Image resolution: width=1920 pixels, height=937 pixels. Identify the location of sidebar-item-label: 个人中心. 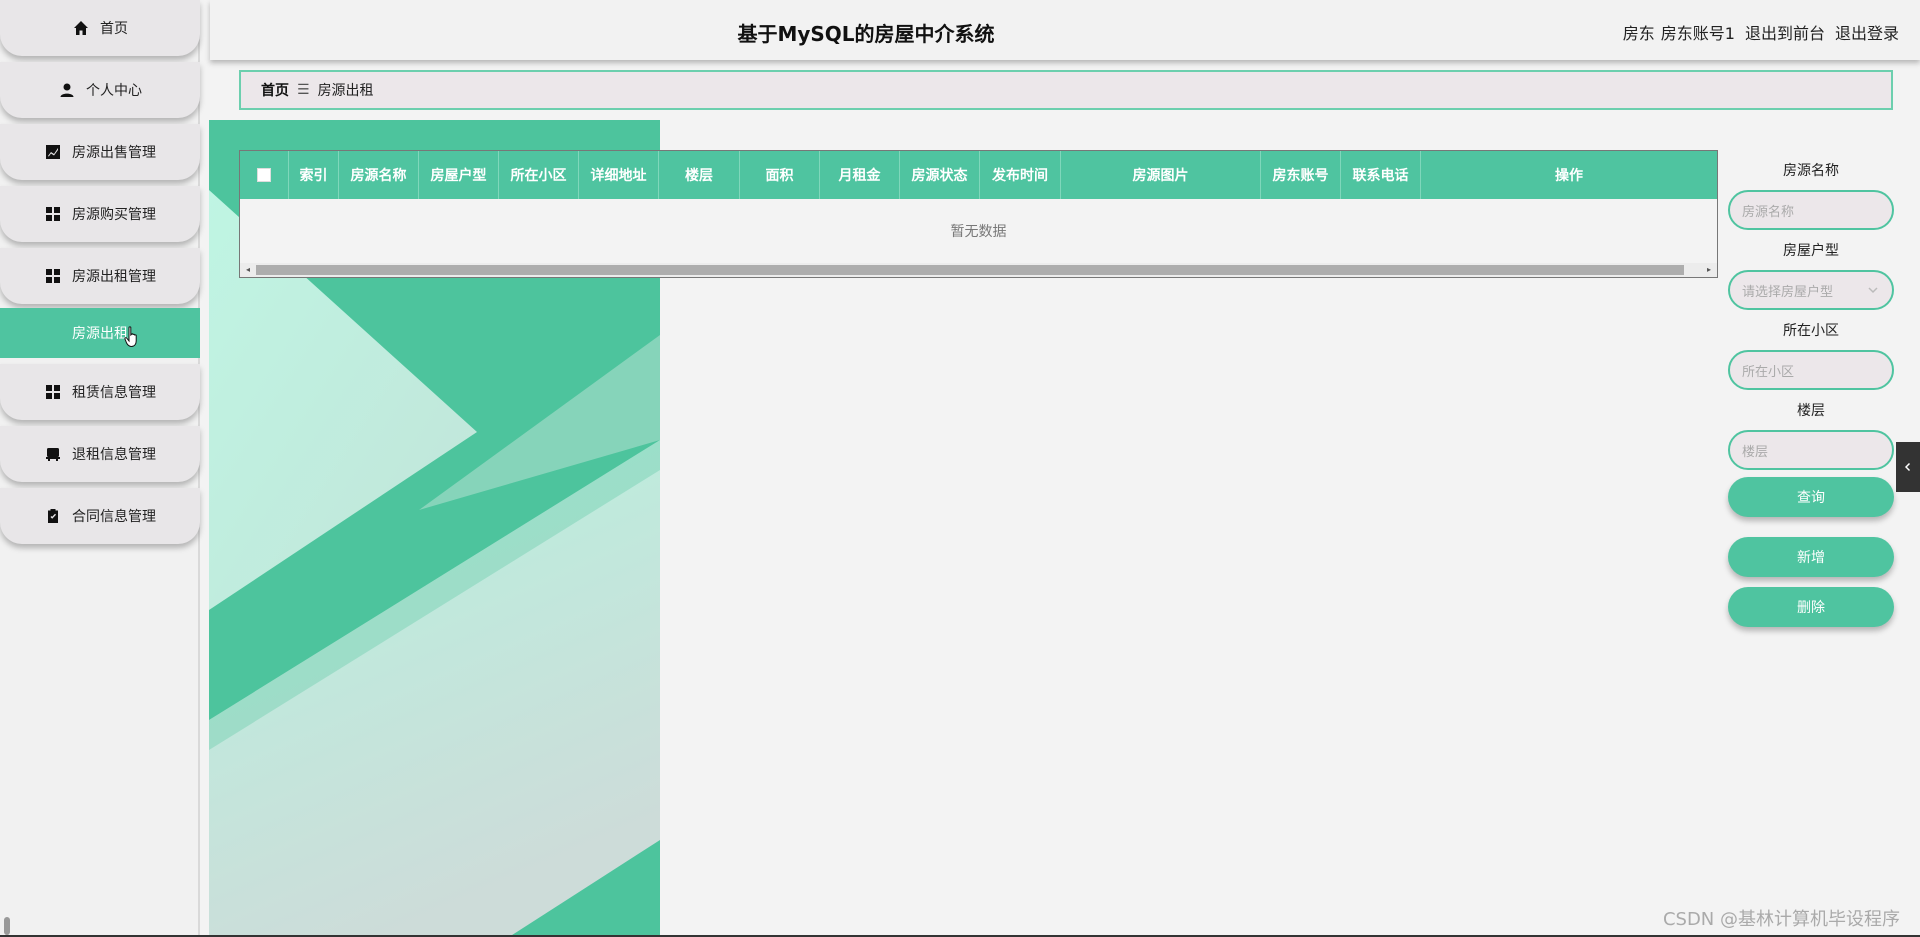
(114, 91).